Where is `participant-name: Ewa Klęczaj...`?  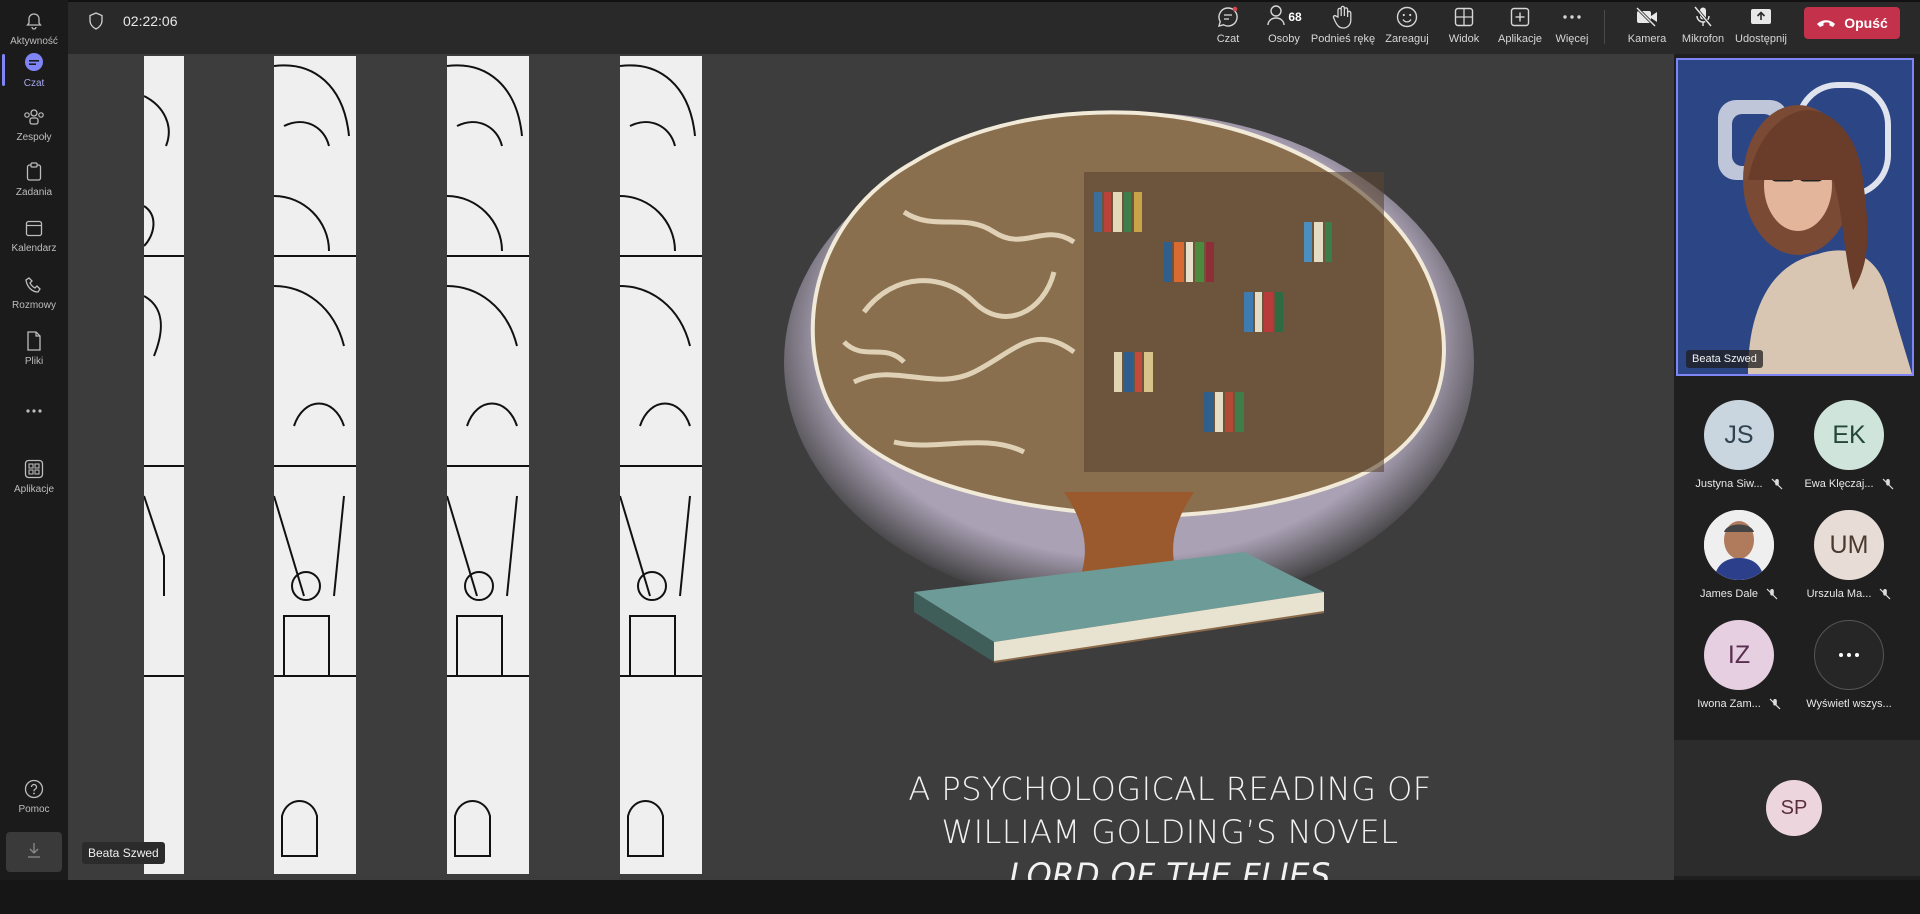 participant-name: Ewa Klęczaj... is located at coordinates (1839, 484).